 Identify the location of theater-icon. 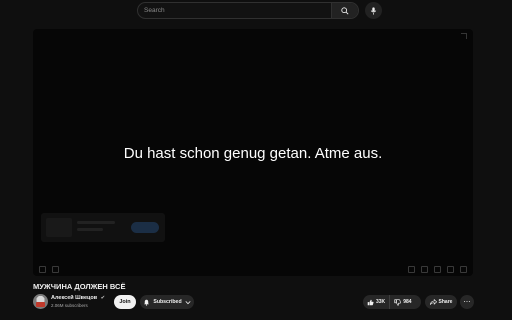
(450, 269).